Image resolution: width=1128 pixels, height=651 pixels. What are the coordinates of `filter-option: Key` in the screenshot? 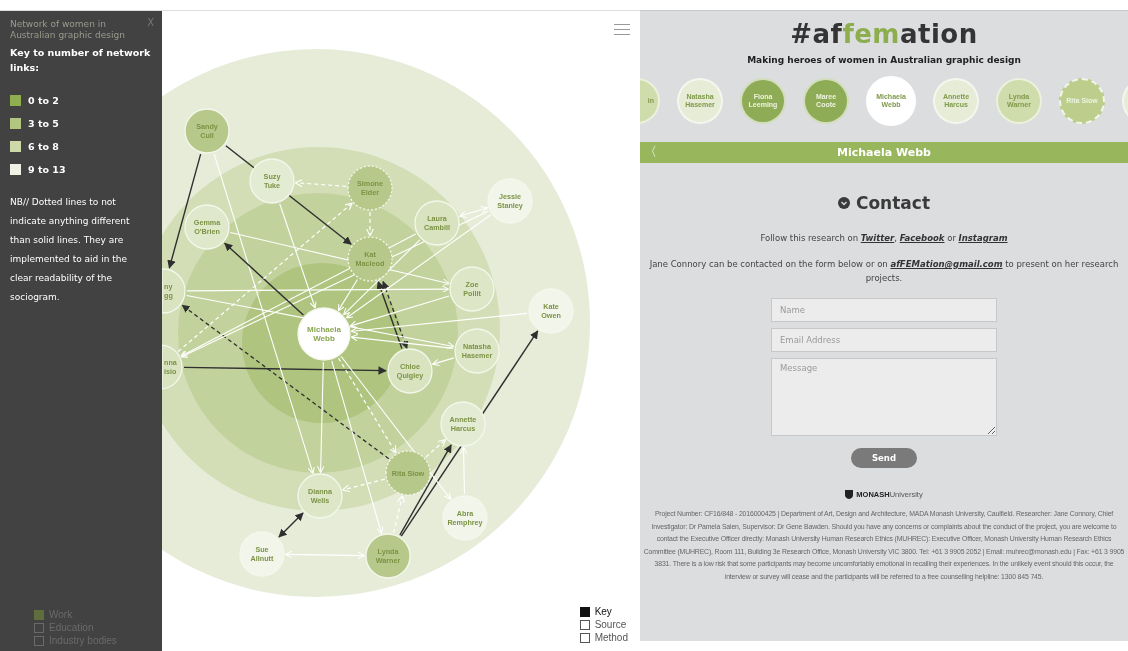 It's located at (603, 611).